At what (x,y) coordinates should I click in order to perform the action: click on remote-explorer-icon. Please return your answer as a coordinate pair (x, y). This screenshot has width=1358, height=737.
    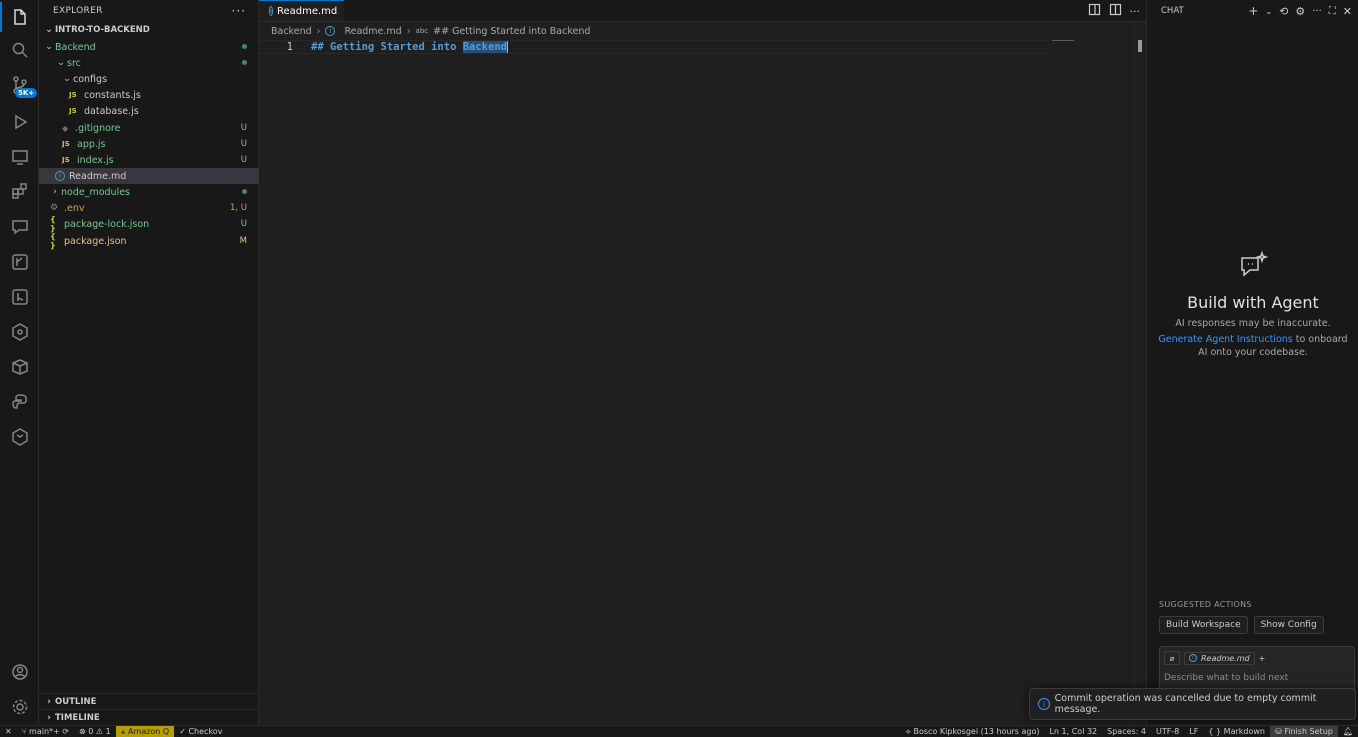
    Looking at the image, I should click on (19, 157).